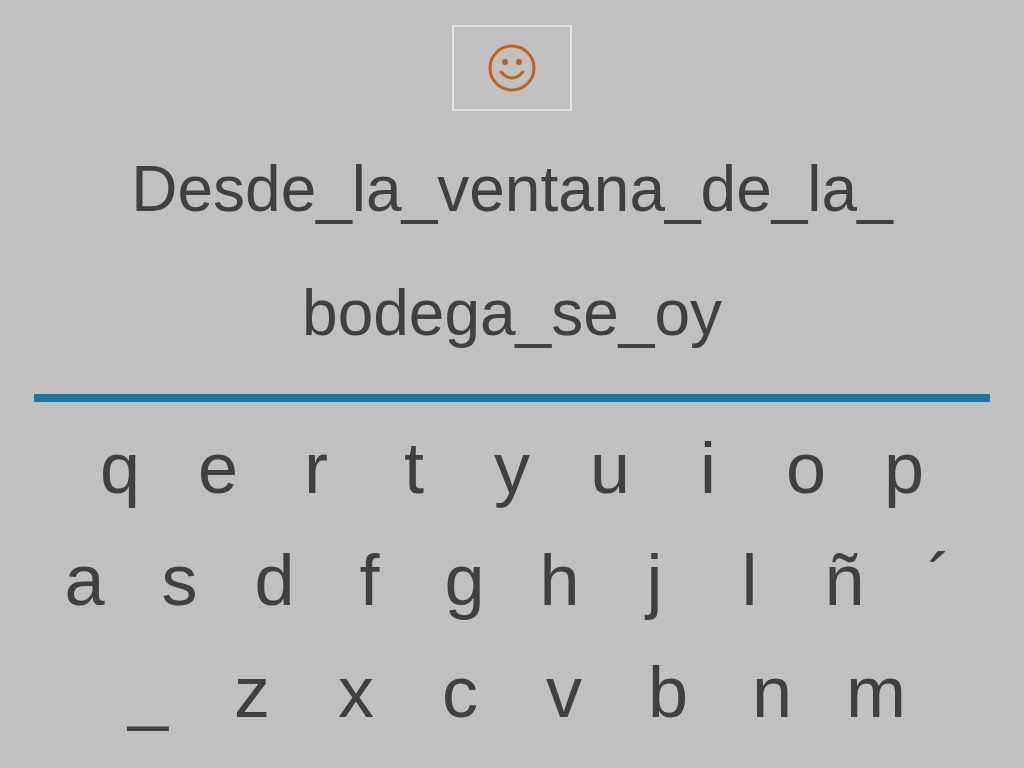  What do you see at coordinates (668, 692) in the screenshot?
I see `letter-key: b` at bounding box center [668, 692].